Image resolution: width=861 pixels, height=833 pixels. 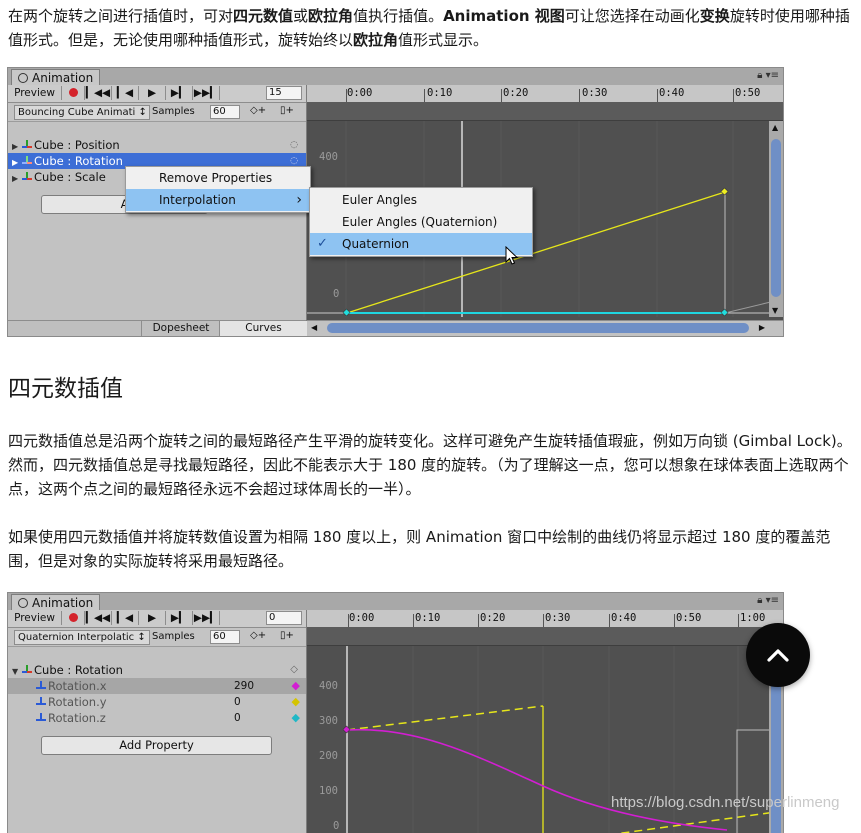 What do you see at coordinates (445, 718) in the screenshot?
I see `curve-yellow-dashed` at bounding box center [445, 718].